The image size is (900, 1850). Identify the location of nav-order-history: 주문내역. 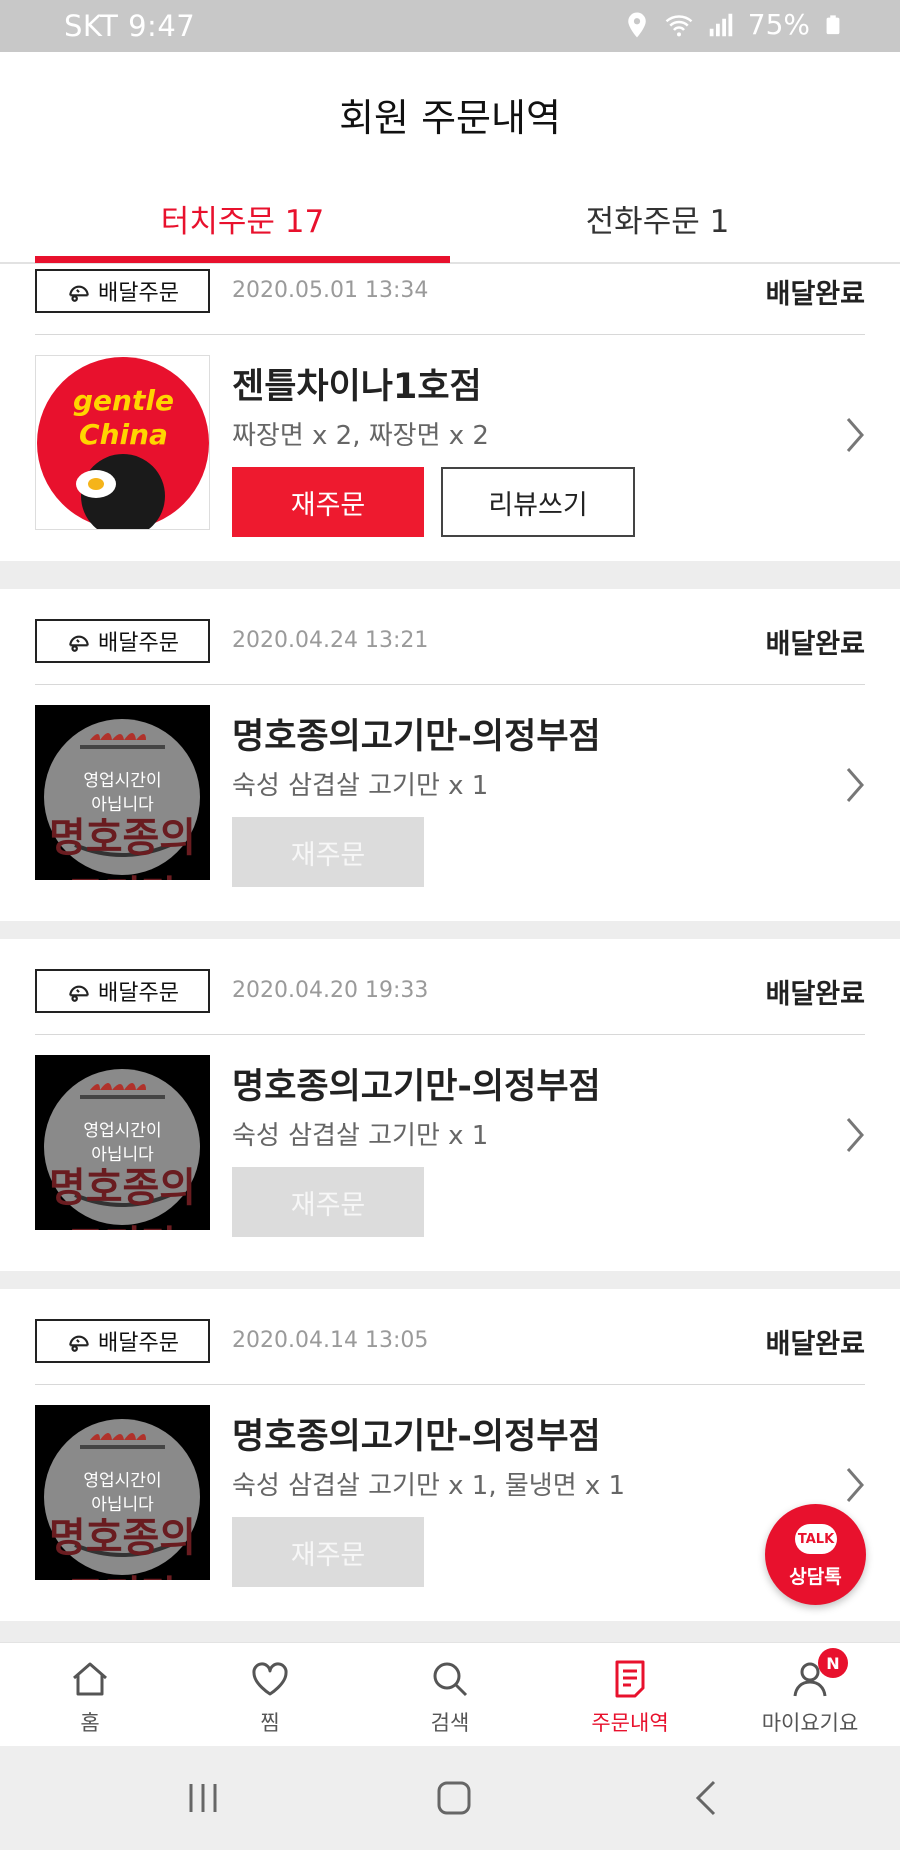
(630, 1695).